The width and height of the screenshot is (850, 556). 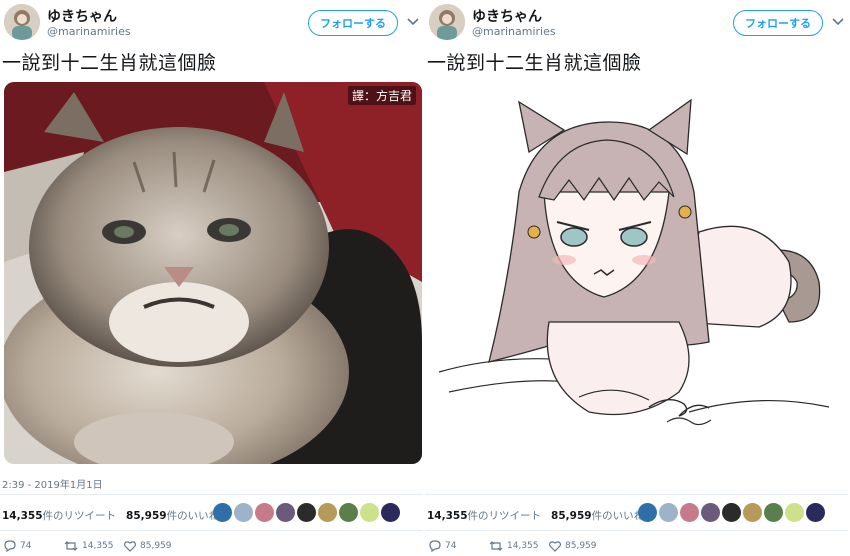 I want to click on translator-credit: 譯：方吉君, so click(x=381, y=95).